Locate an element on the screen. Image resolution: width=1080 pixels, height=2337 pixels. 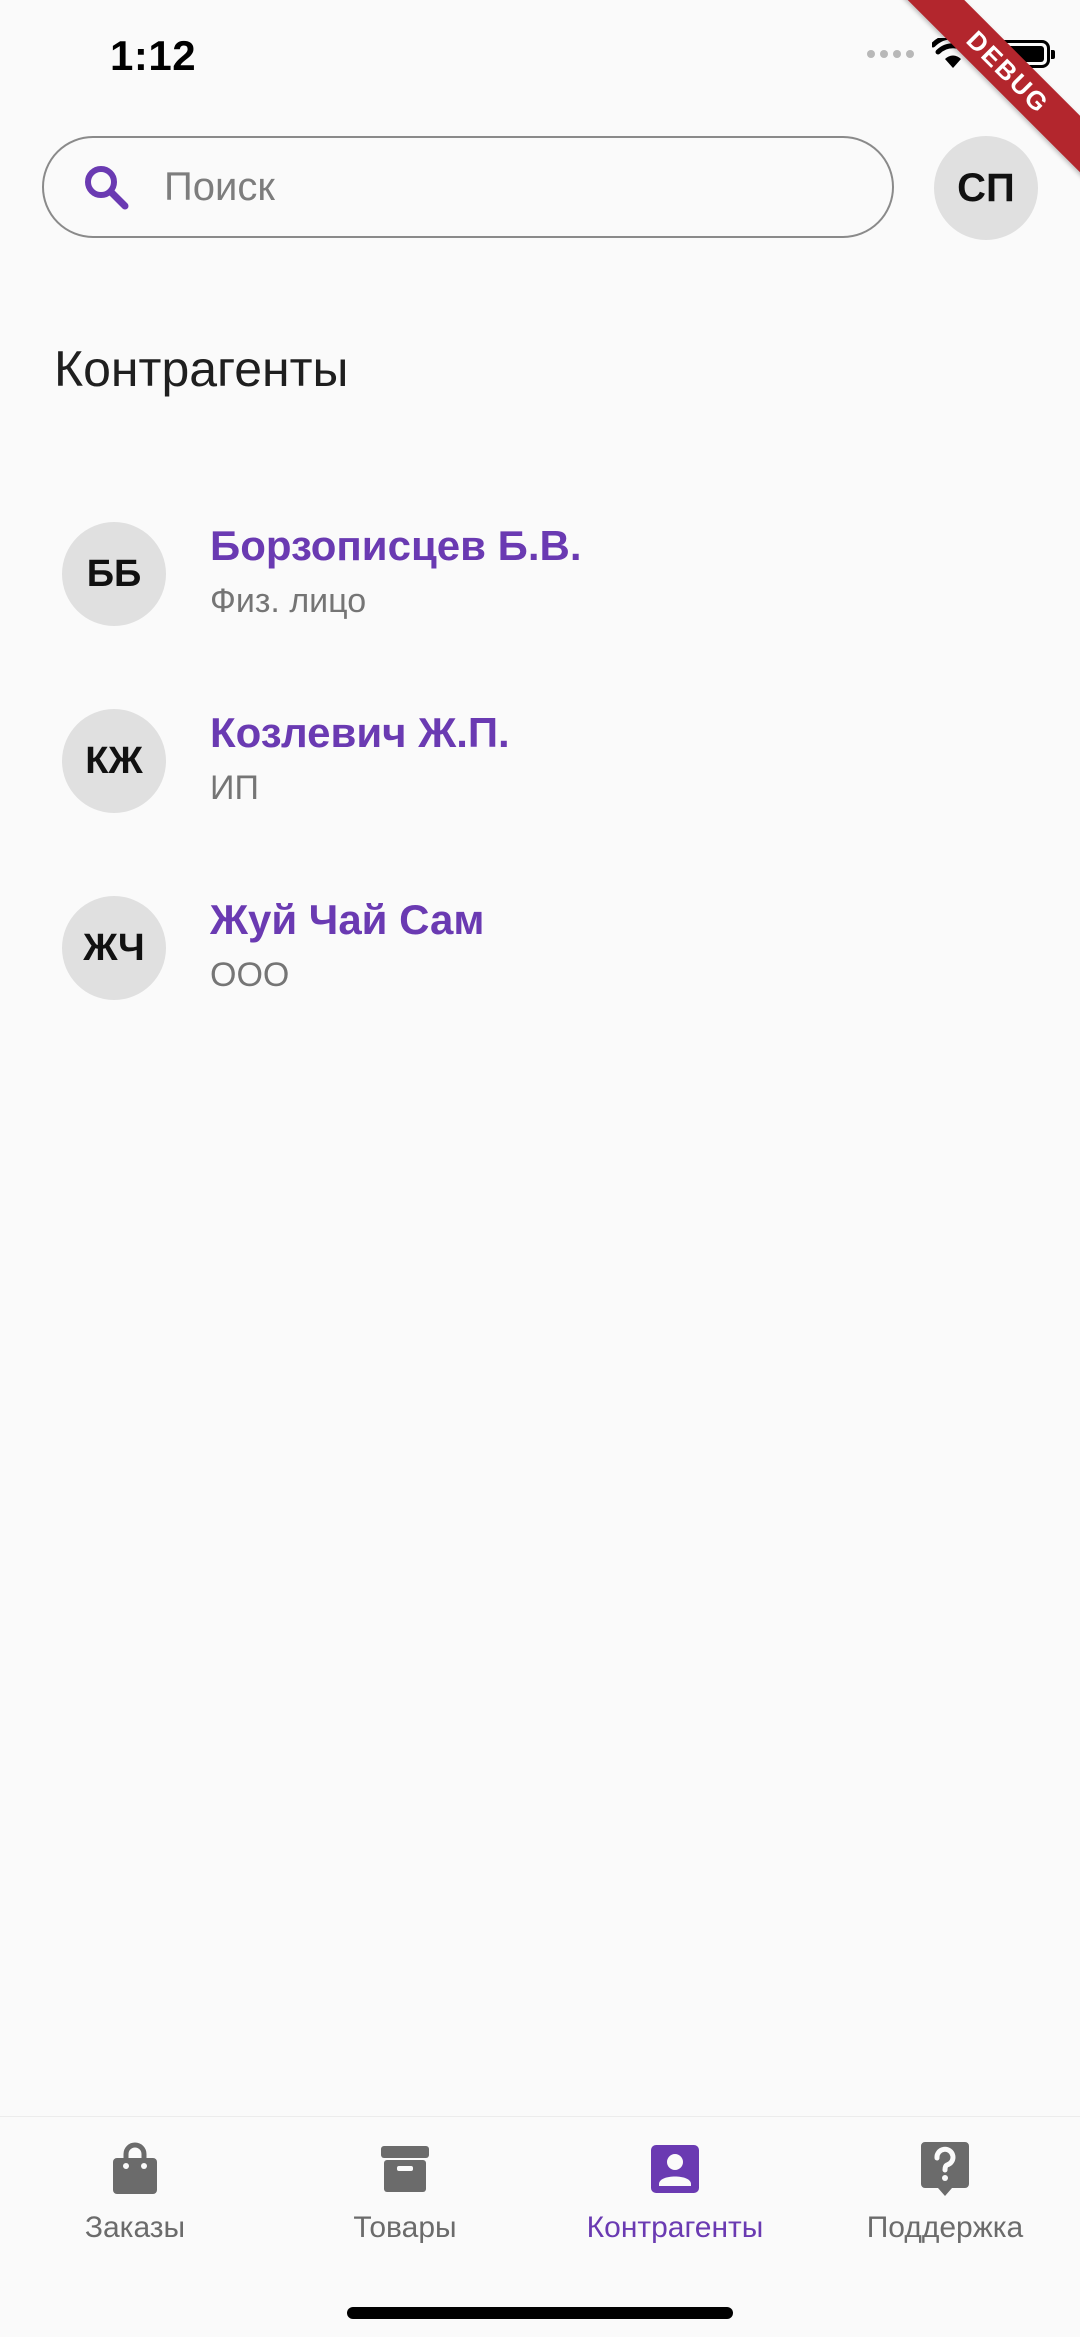
status-time: 1:12 is located at coordinates (153, 55).